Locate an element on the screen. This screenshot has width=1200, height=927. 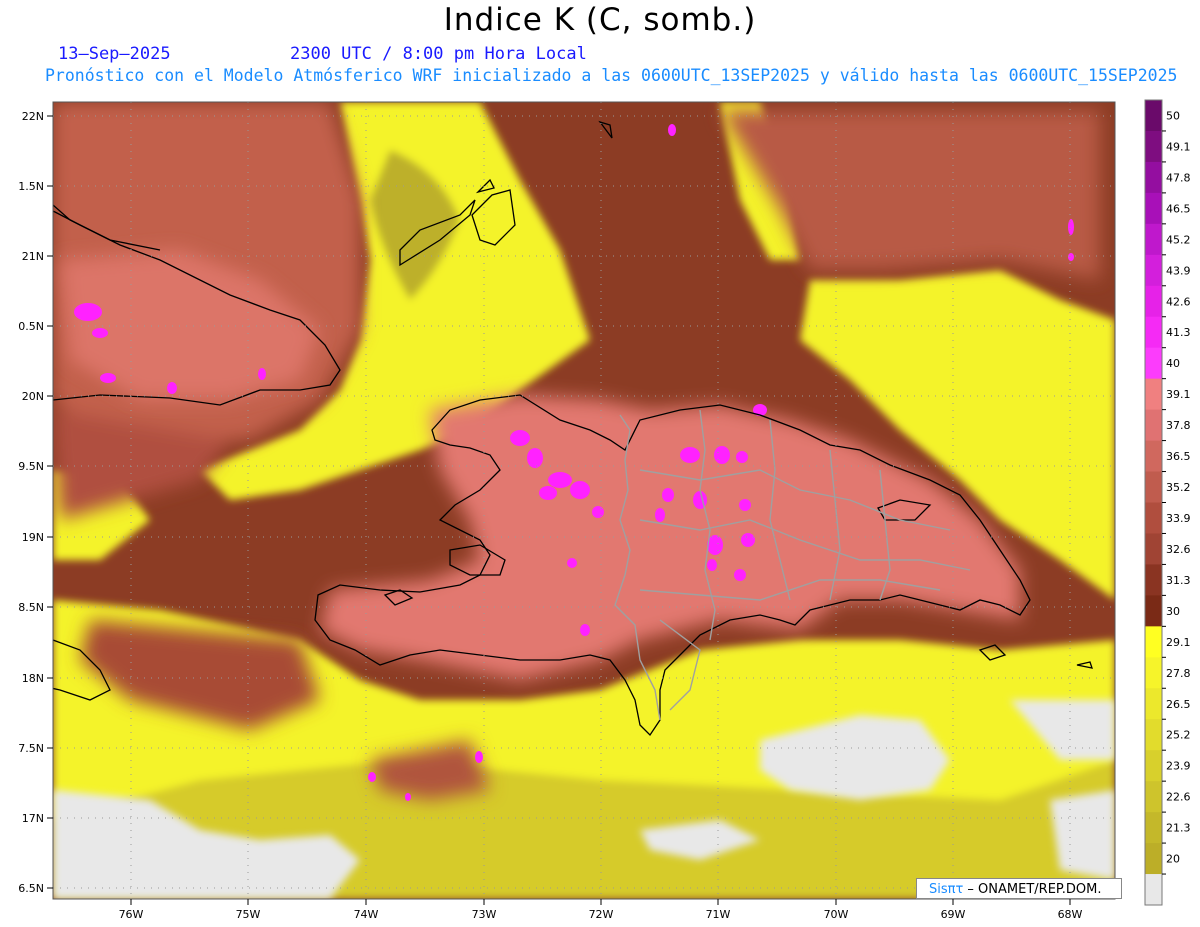
credit-box: Sisπτ – ONAMET/REP.DOM. is located at coordinates (1019, 888).